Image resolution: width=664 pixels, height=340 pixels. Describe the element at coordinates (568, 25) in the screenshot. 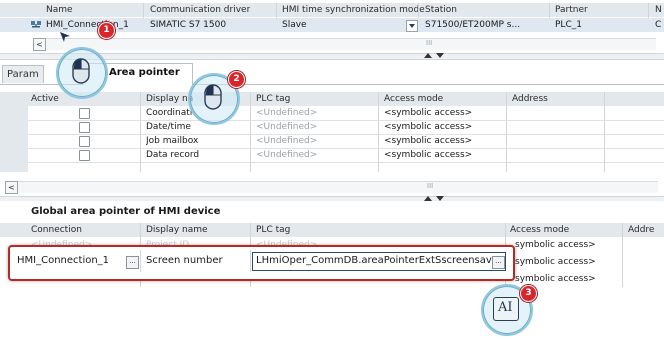

I see `partner-value: PLC_1` at that location.